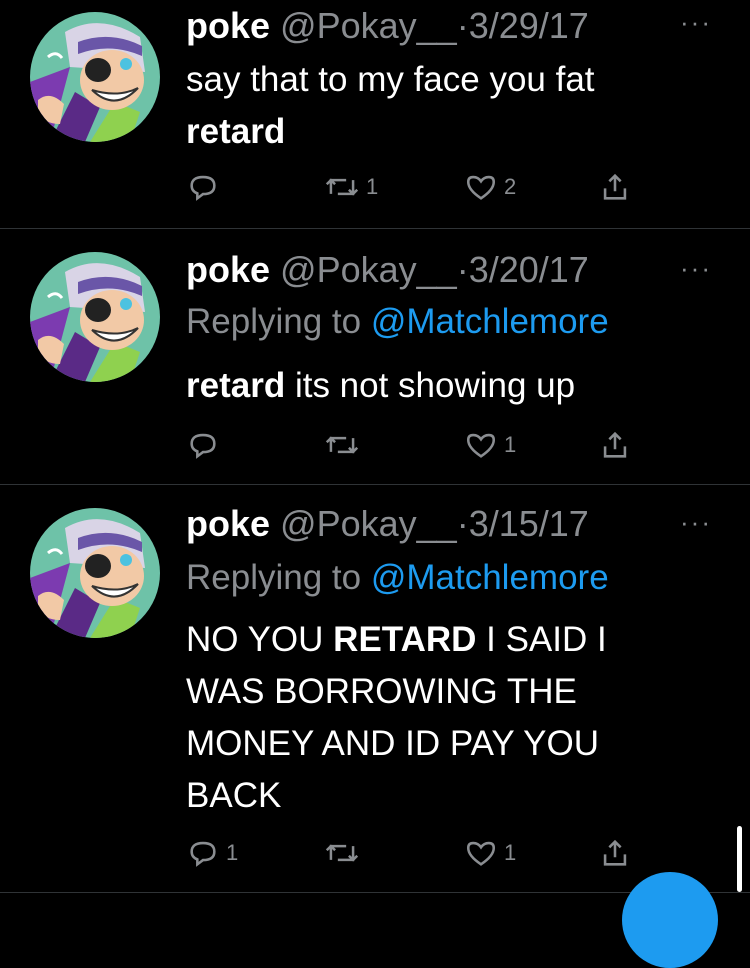  What do you see at coordinates (421, 190) in the screenshot?
I see `tweet-actions: 1 2` at bounding box center [421, 190].